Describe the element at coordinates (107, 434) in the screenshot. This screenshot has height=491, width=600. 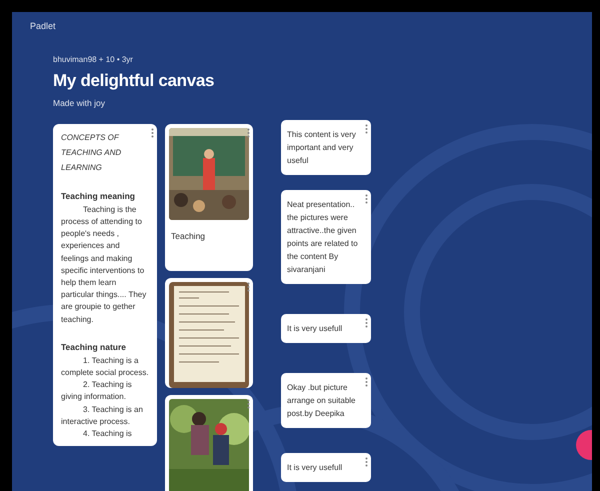
I see `paragraph: 4. Teaching is` at that location.